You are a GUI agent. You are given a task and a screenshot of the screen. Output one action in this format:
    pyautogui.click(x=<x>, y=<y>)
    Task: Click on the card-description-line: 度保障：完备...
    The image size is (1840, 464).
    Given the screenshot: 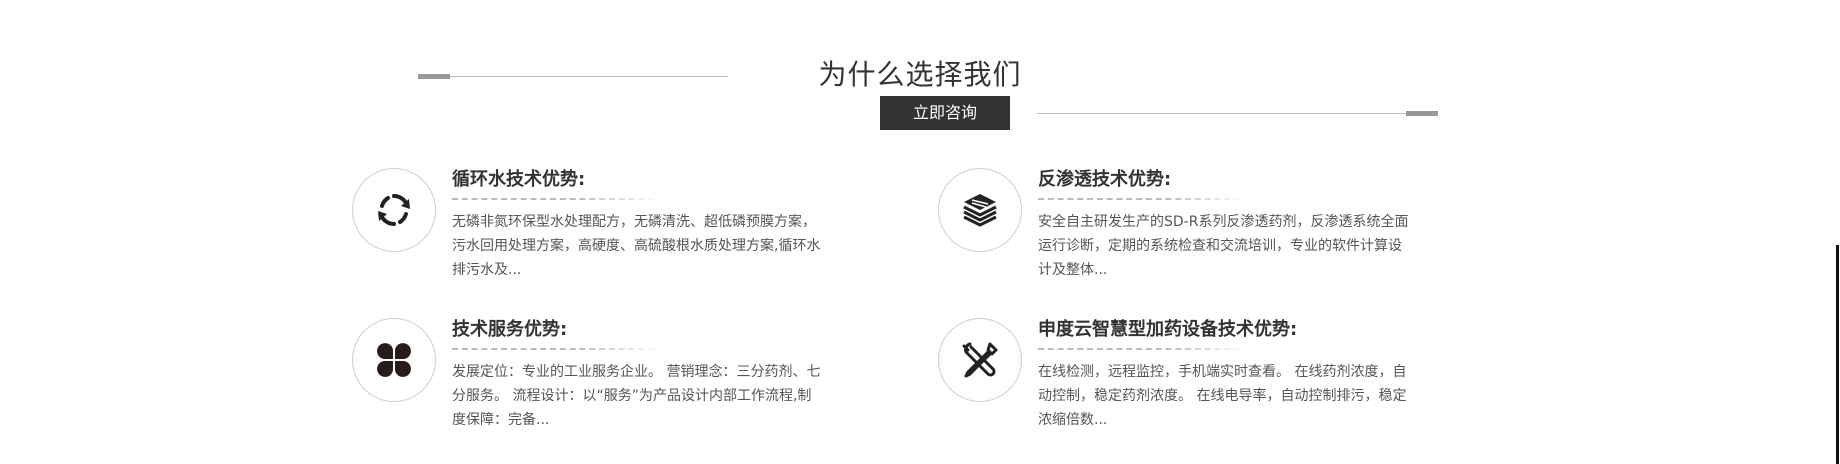 What is the action you would take?
    pyautogui.click(x=501, y=420)
    